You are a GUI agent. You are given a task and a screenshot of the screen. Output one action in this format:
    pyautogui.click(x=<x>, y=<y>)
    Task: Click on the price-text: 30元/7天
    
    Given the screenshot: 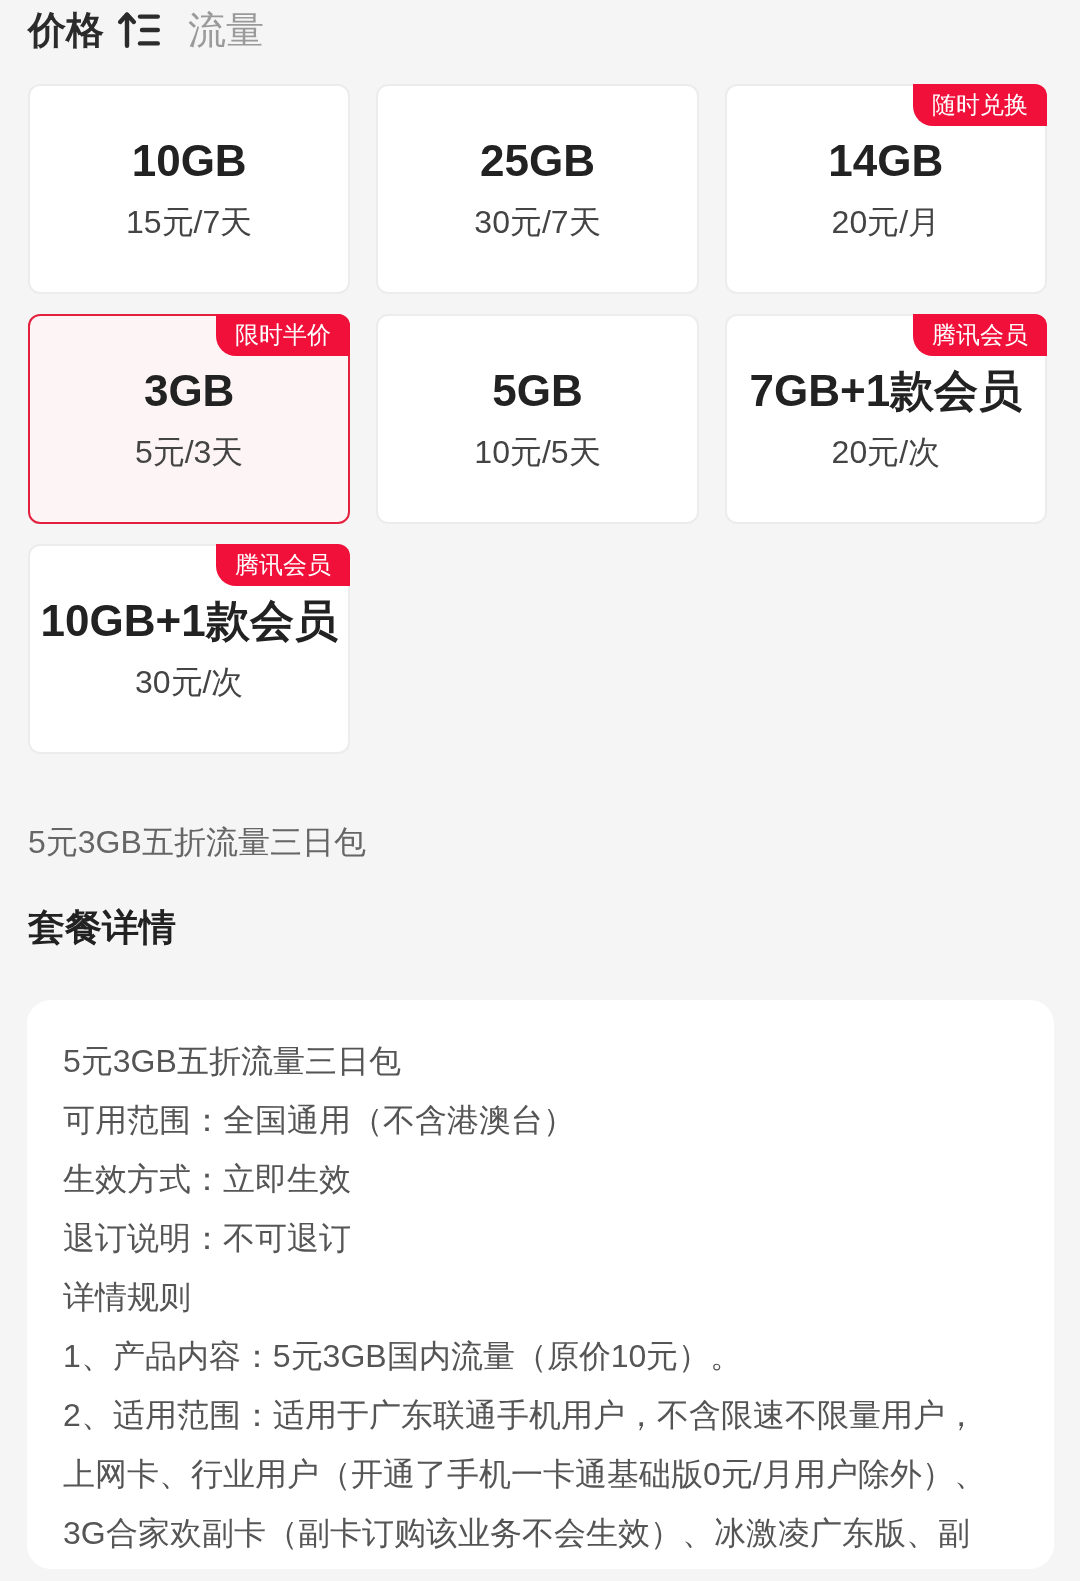 What is the action you would take?
    pyautogui.click(x=537, y=222)
    